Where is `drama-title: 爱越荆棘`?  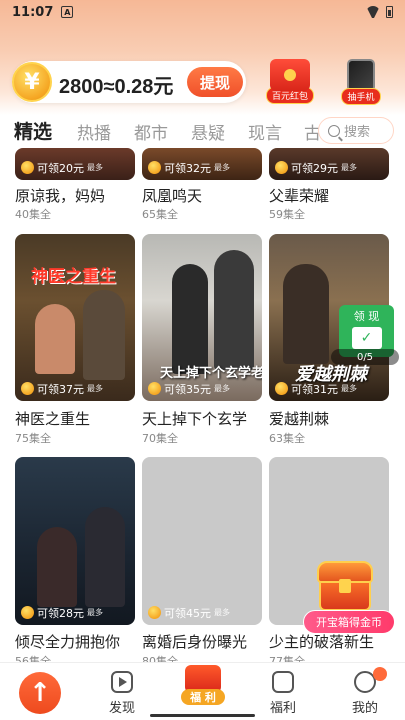 drama-title: 爱越荆棘 is located at coordinates (299, 419).